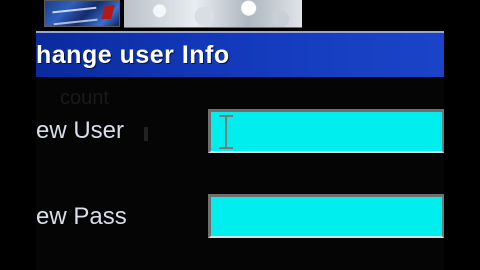 This screenshot has height=270, width=480. What do you see at coordinates (240, 54) in the screenshot?
I see `dialog-title-bar: hange user Info` at bounding box center [240, 54].